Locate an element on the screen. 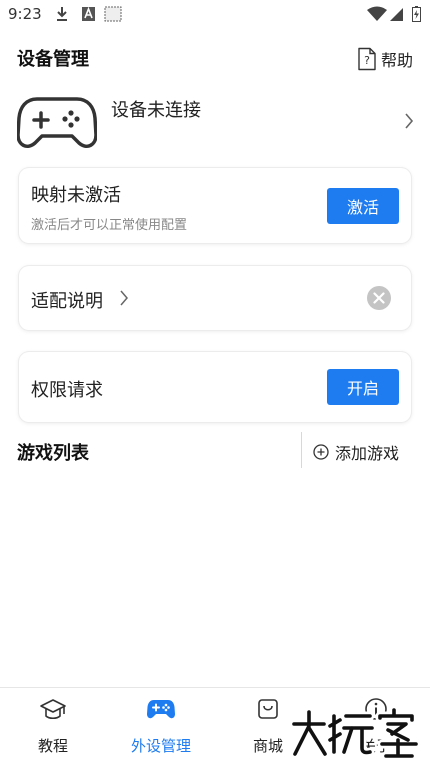 The image size is (430, 766). add-game-label: 添加游戏 is located at coordinates (367, 453).